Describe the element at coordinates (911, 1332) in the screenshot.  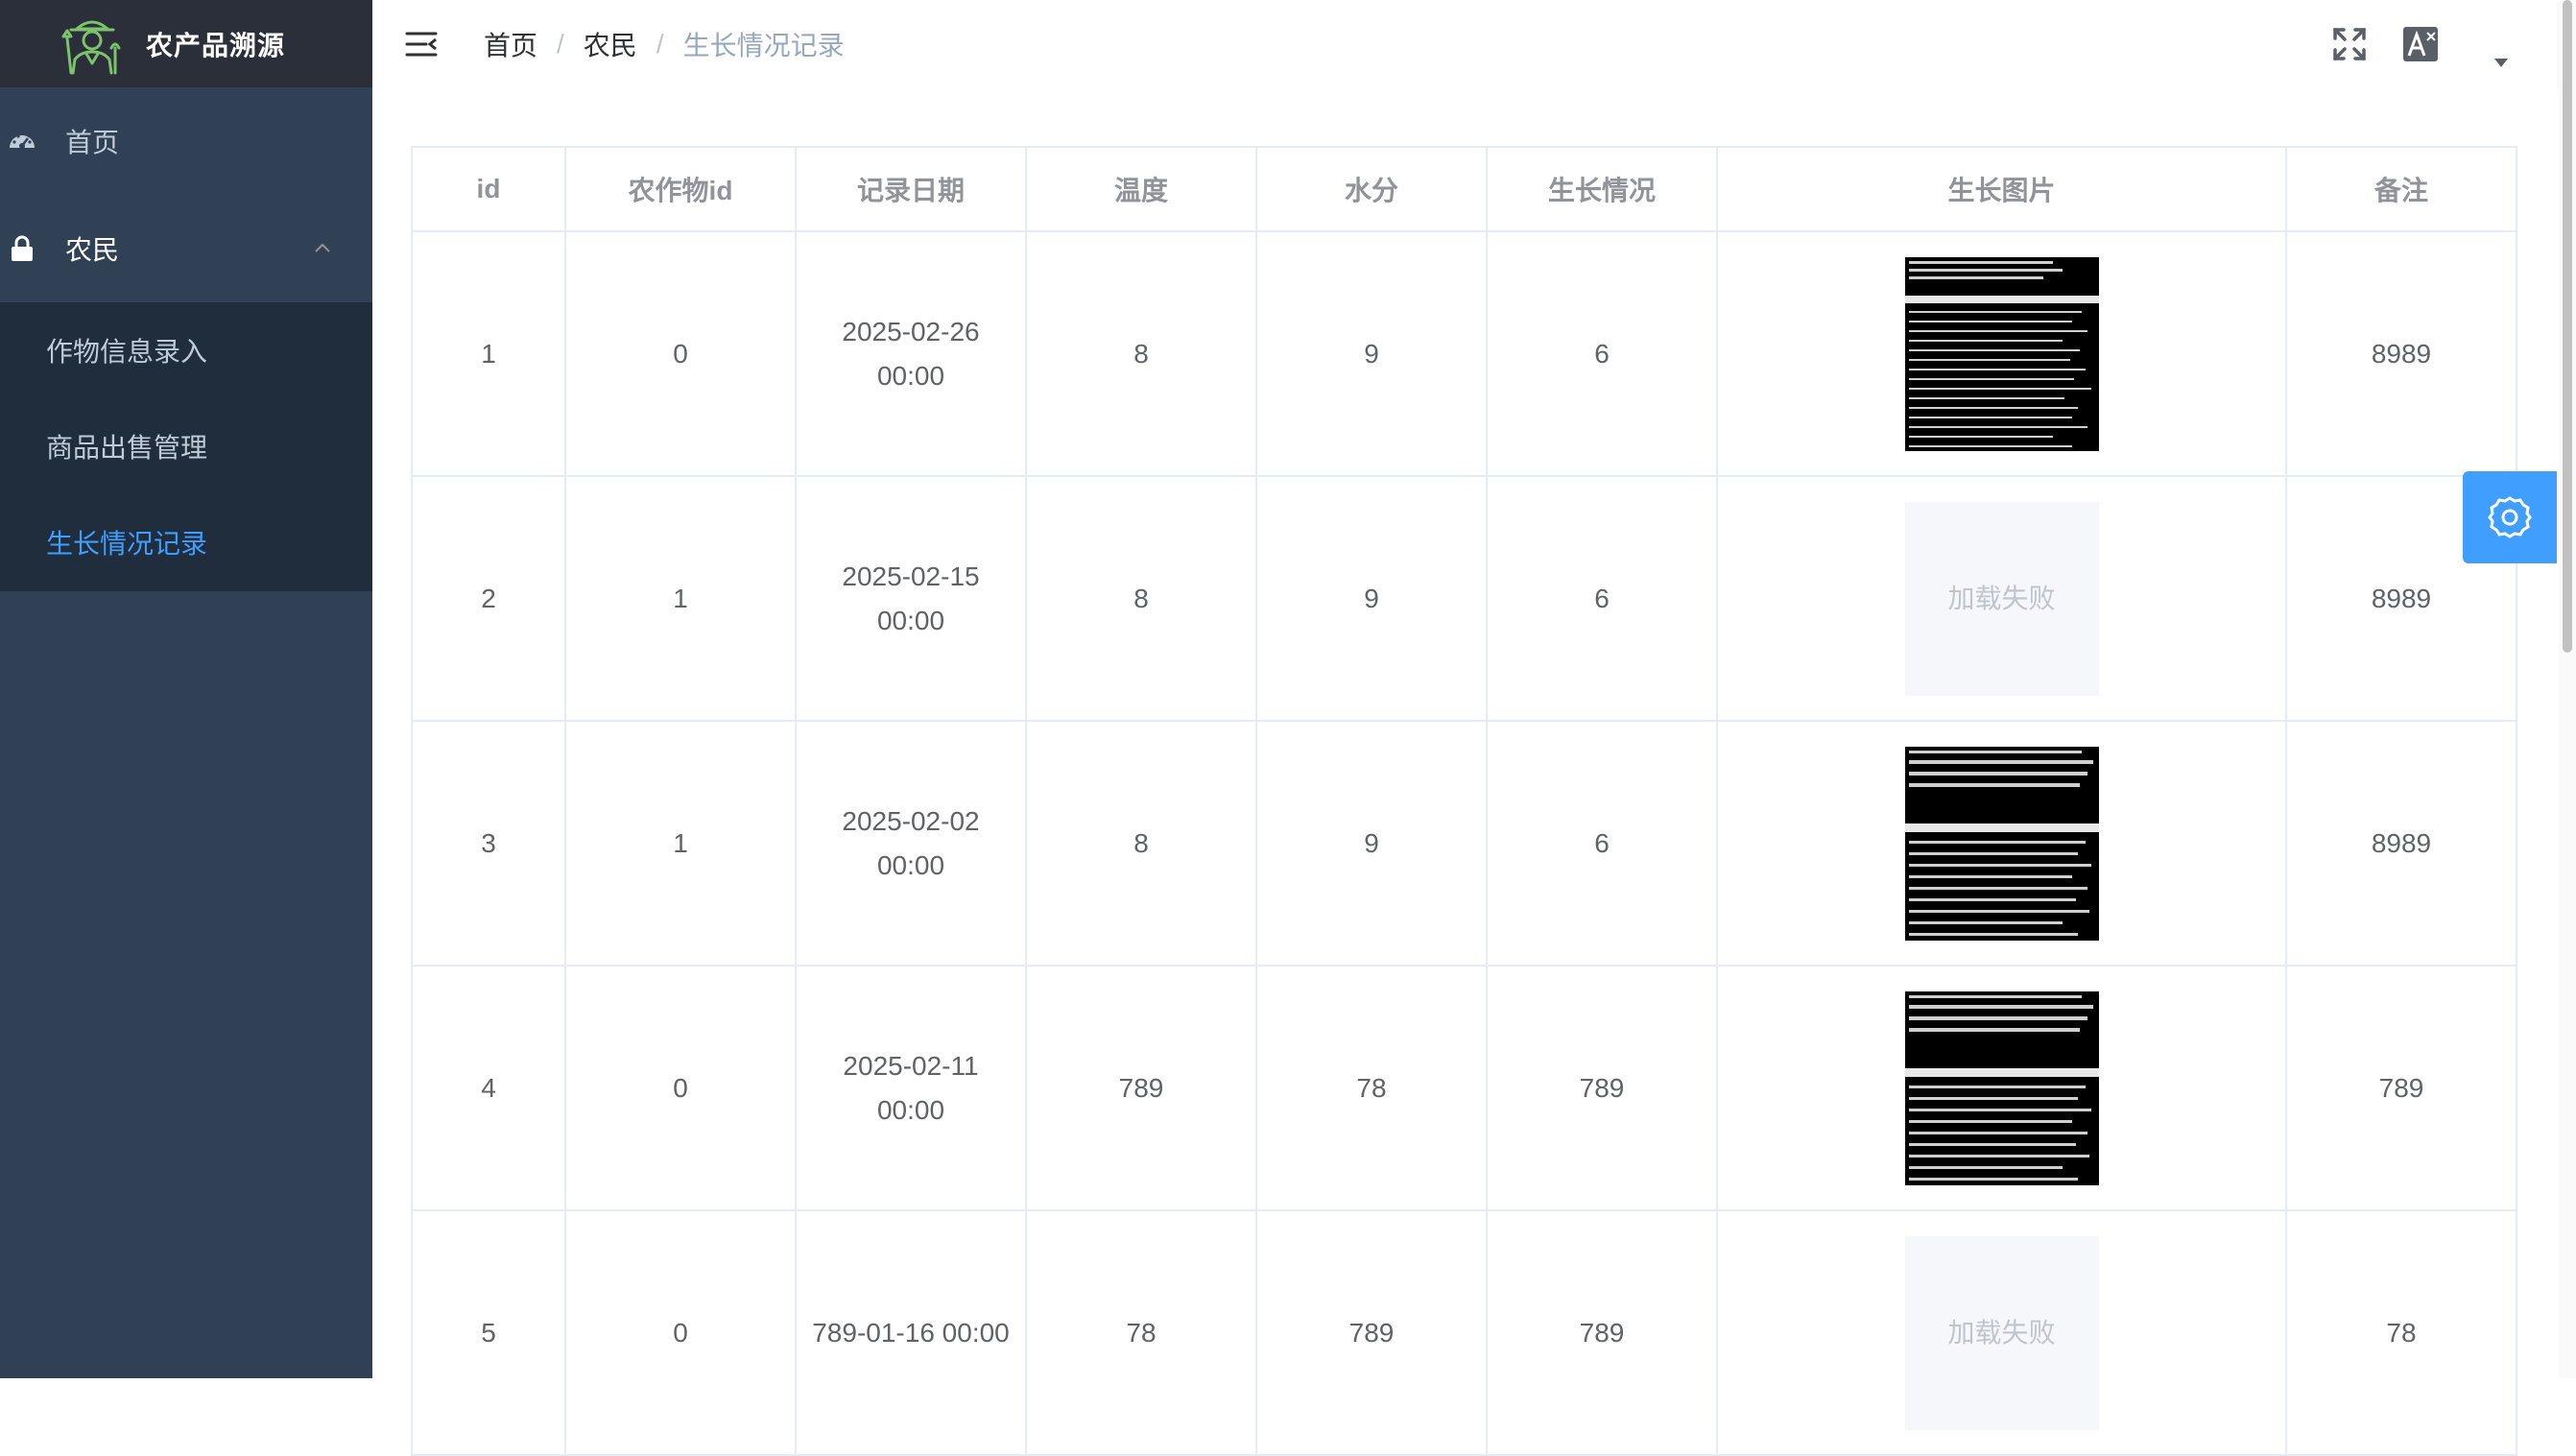
I see `cell-date: 789-01-16 00:00` at that location.